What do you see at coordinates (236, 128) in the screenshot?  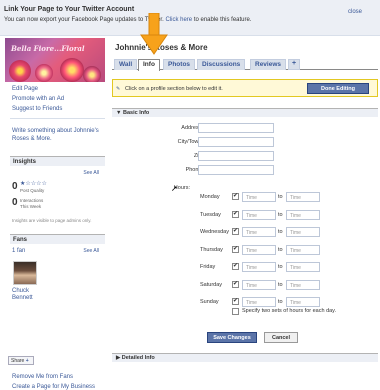 I see `address-field` at bounding box center [236, 128].